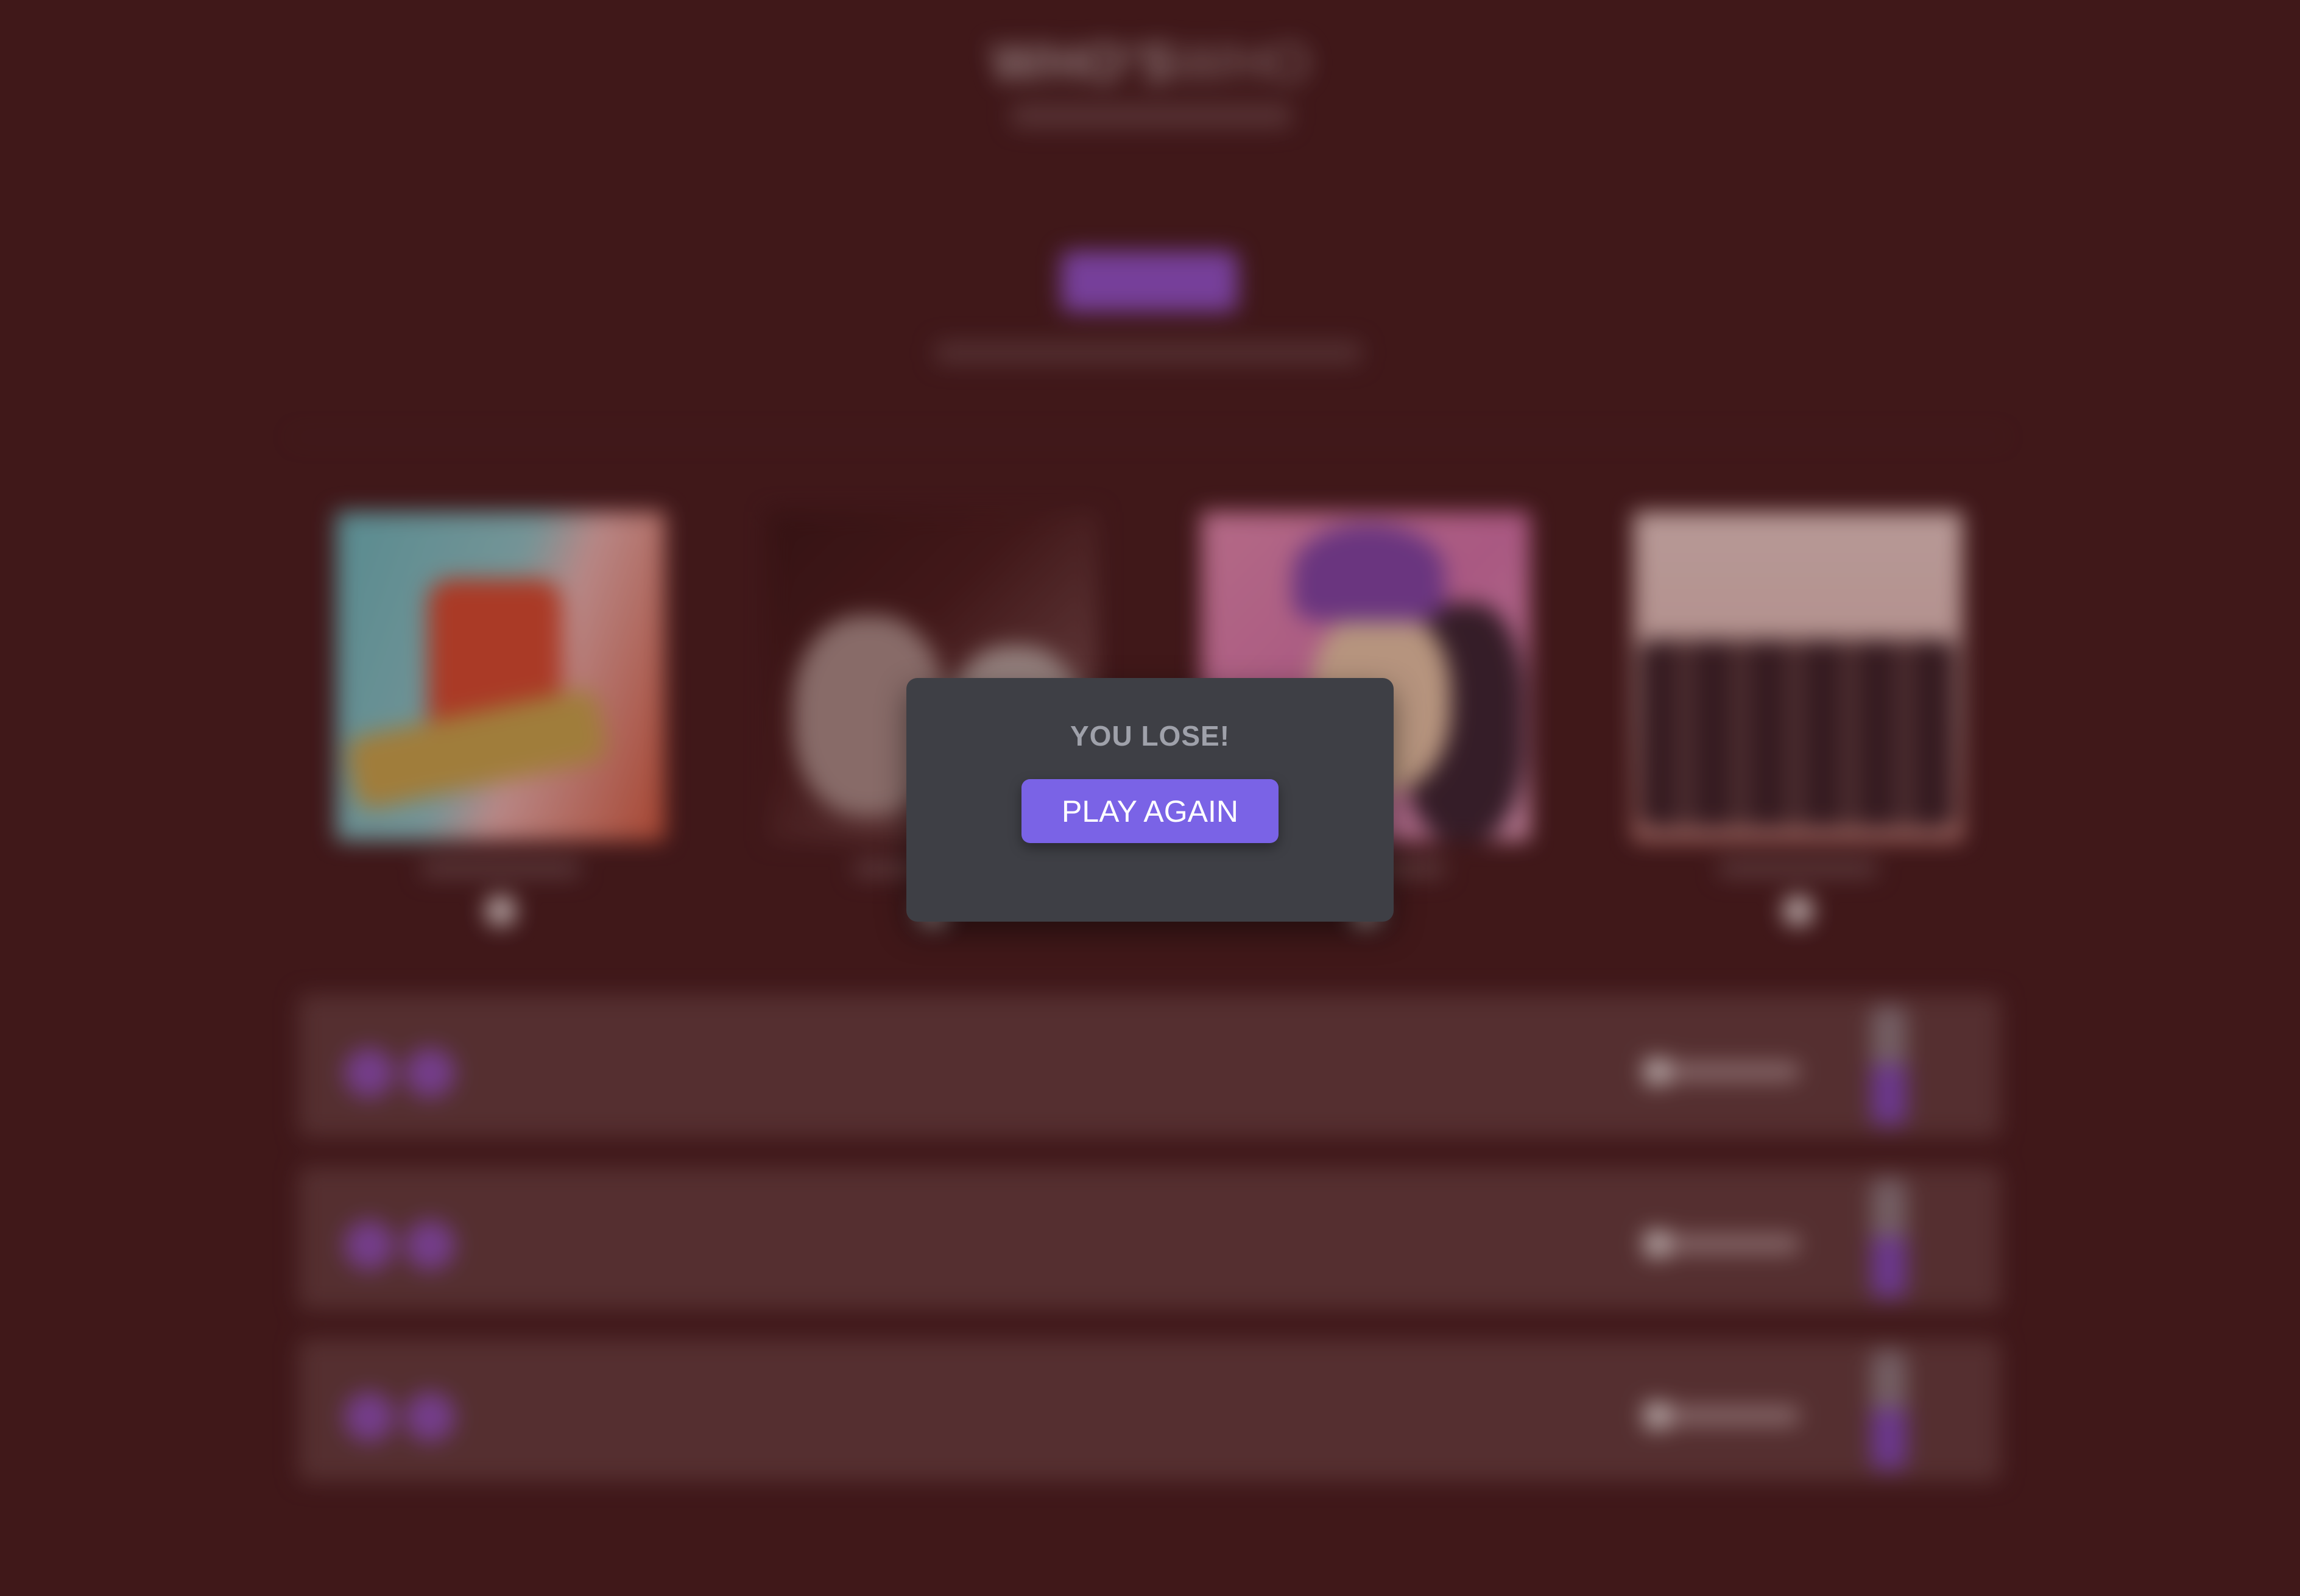 The height and width of the screenshot is (1596, 2300). Describe the element at coordinates (1150, 736) in the screenshot. I see `dialog-title: YOU LOSE!` at that location.